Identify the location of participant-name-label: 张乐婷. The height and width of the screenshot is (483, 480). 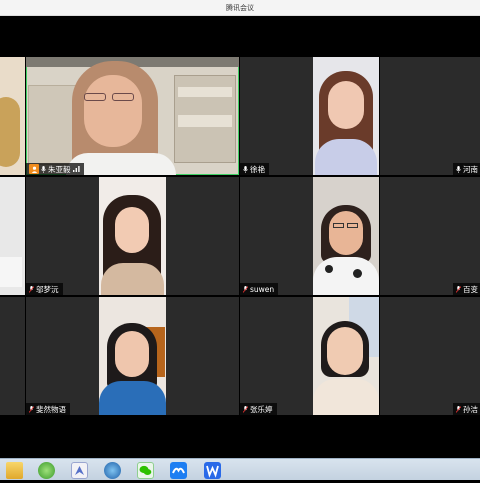
(258, 409).